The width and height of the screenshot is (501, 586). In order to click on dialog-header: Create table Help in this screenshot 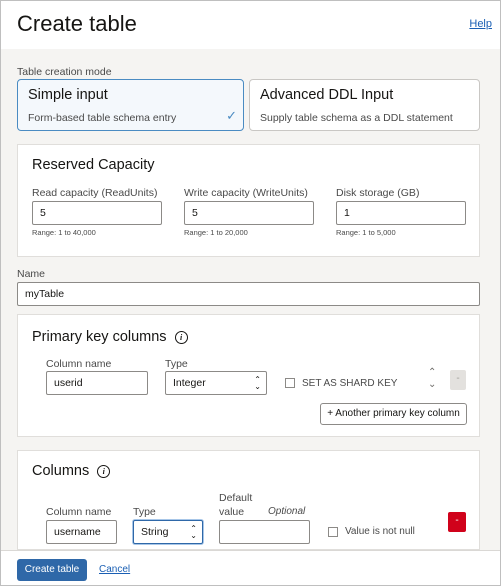, I will do `click(250, 25)`.